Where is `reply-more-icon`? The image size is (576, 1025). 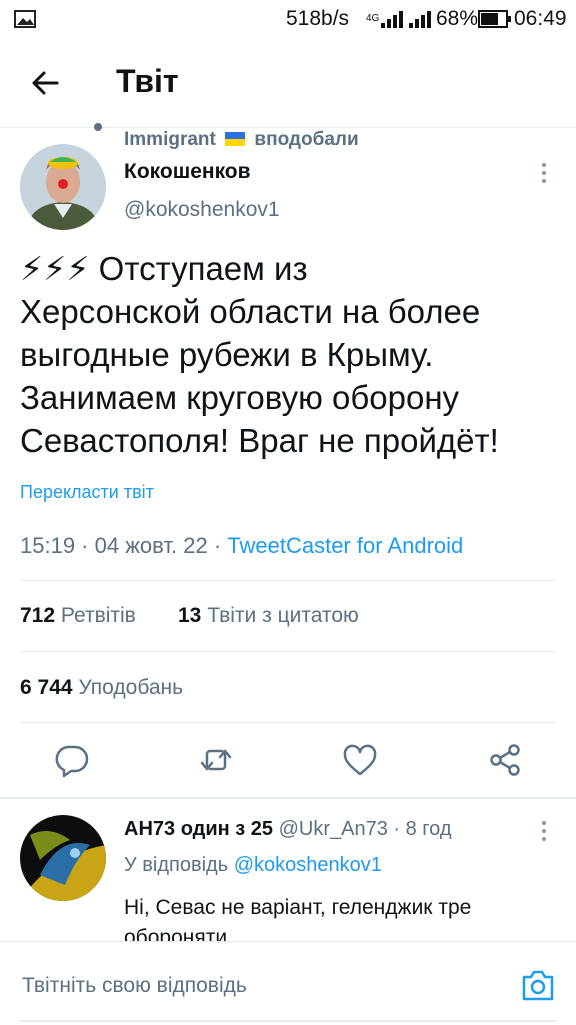
reply-more-icon is located at coordinates (544, 832).